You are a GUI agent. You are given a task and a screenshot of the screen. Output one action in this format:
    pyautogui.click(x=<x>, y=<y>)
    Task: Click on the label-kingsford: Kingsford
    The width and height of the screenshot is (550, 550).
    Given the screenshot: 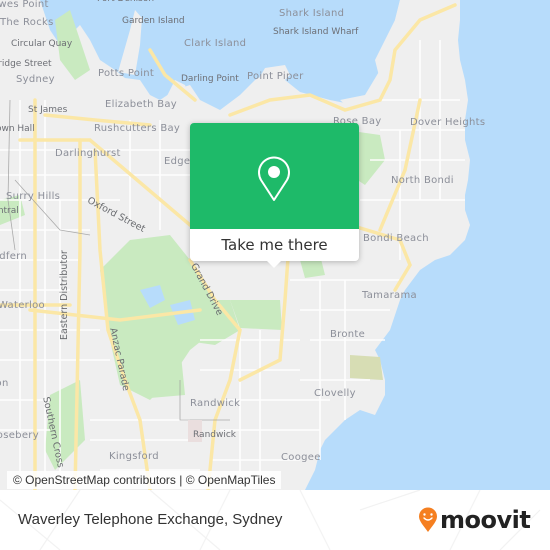 What is the action you would take?
    pyautogui.click(x=134, y=456)
    